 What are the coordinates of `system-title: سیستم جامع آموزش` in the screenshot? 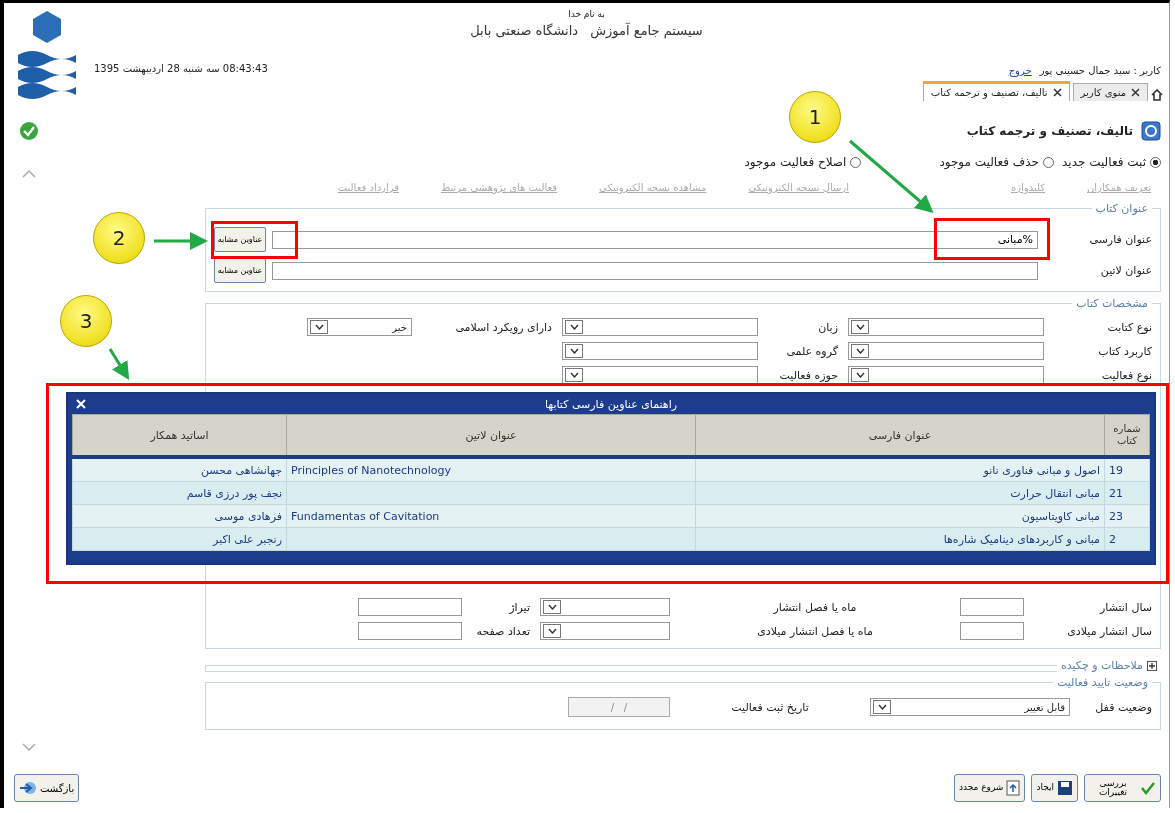 It's located at (646, 30).